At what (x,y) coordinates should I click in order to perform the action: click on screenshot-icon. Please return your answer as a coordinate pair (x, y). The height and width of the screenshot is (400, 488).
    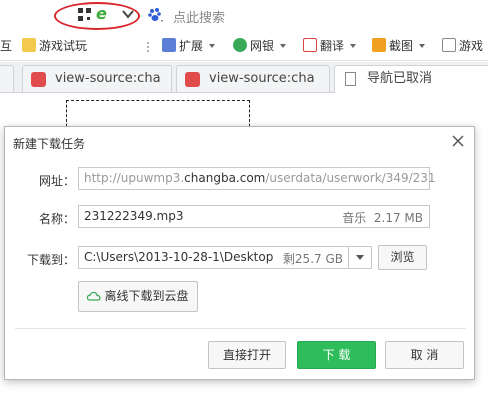
    Looking at the image, I should click on (379, 45).